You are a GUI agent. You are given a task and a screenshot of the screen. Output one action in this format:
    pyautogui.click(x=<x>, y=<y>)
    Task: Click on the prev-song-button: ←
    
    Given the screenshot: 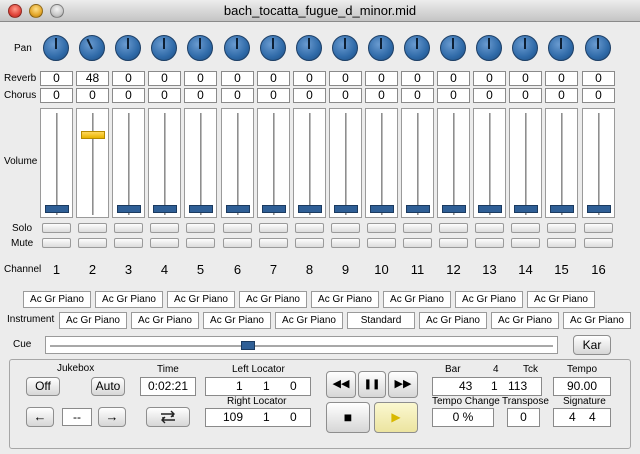 What is the action you would take?
    pyautogui.click(x=40, y=417)
    